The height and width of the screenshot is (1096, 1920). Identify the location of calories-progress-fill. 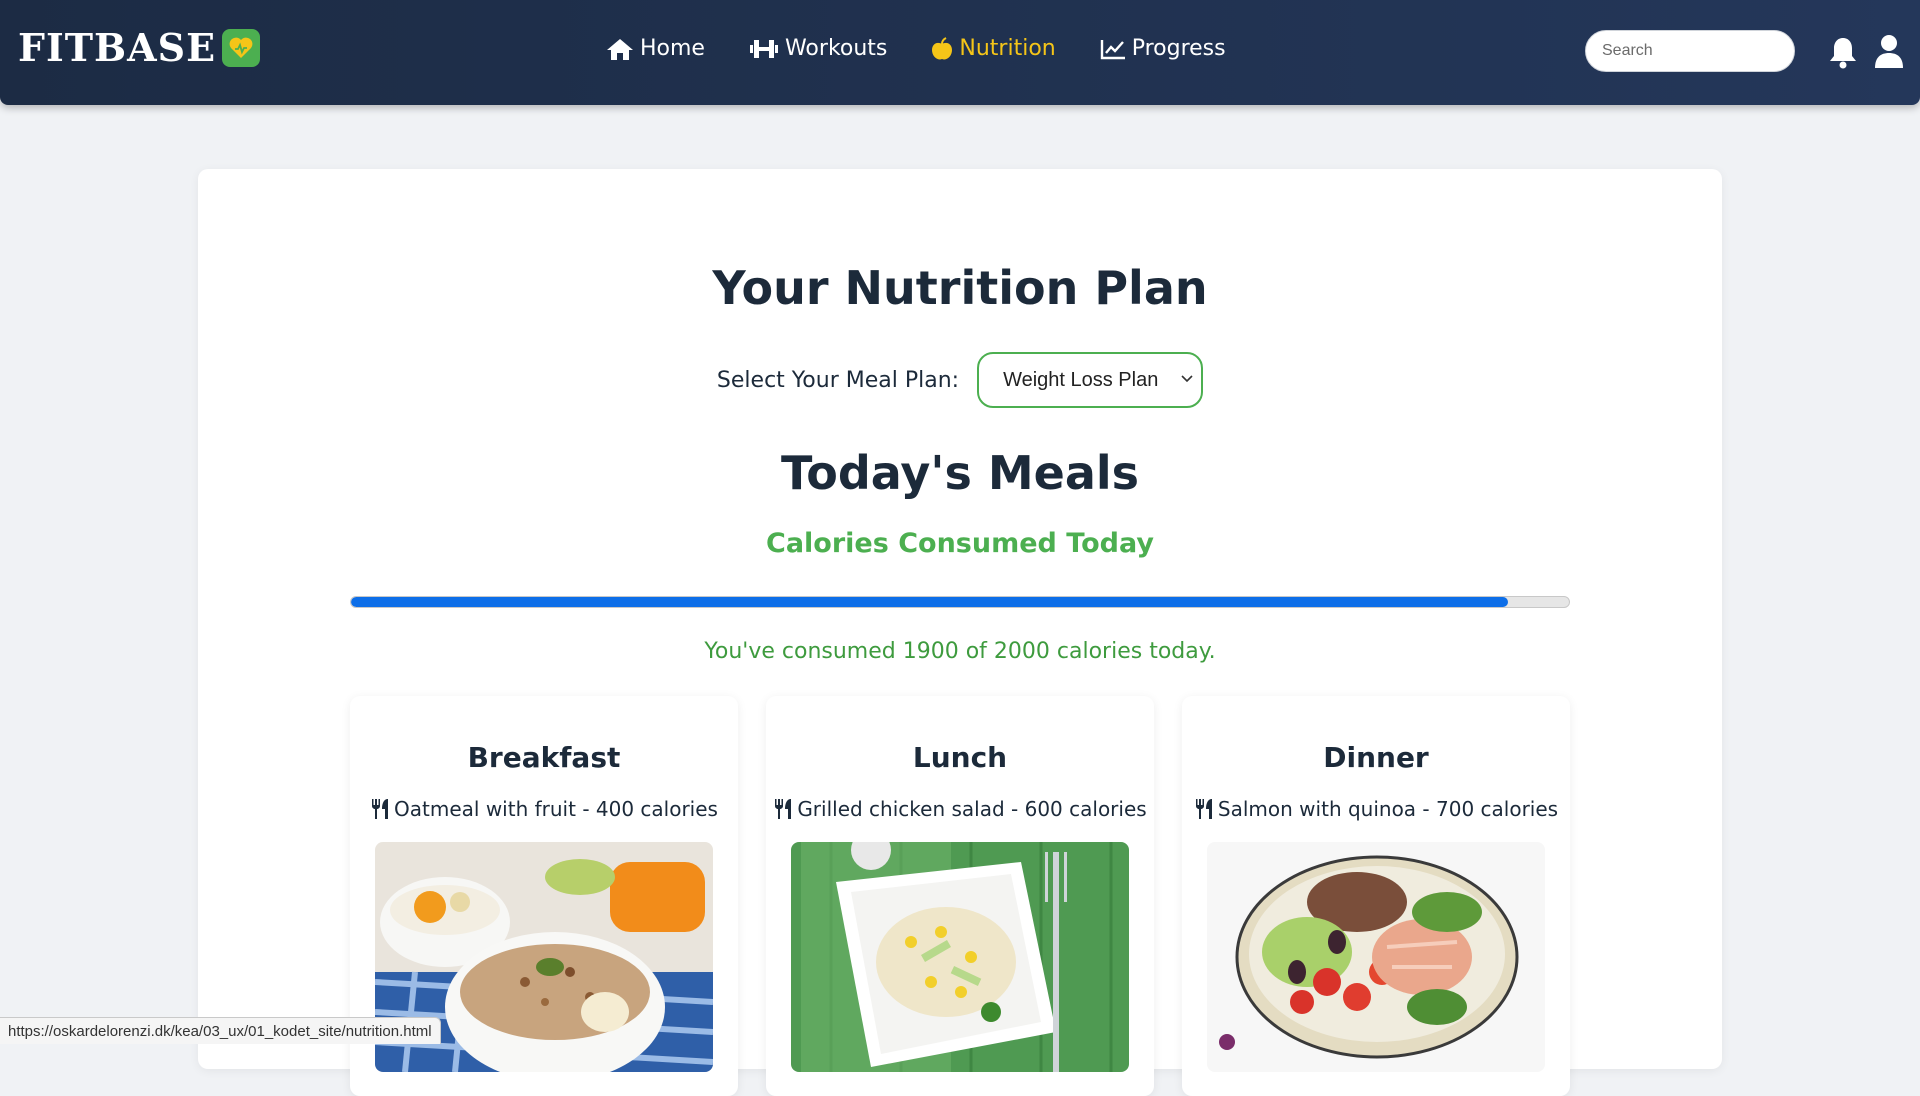
(930, 602).